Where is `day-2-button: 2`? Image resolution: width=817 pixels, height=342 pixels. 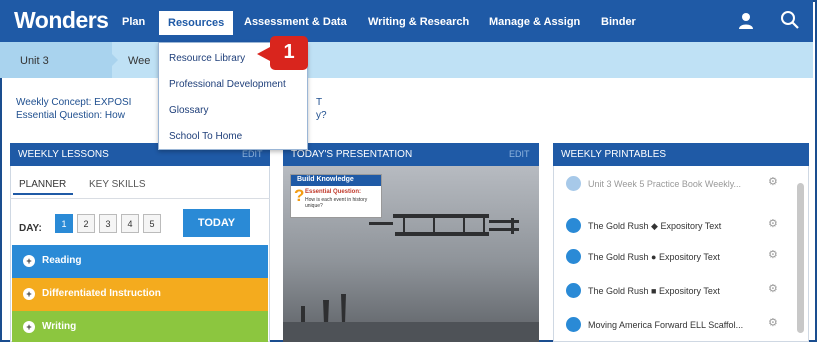 day-2-button: 2 is located at coordinates (86, 223).